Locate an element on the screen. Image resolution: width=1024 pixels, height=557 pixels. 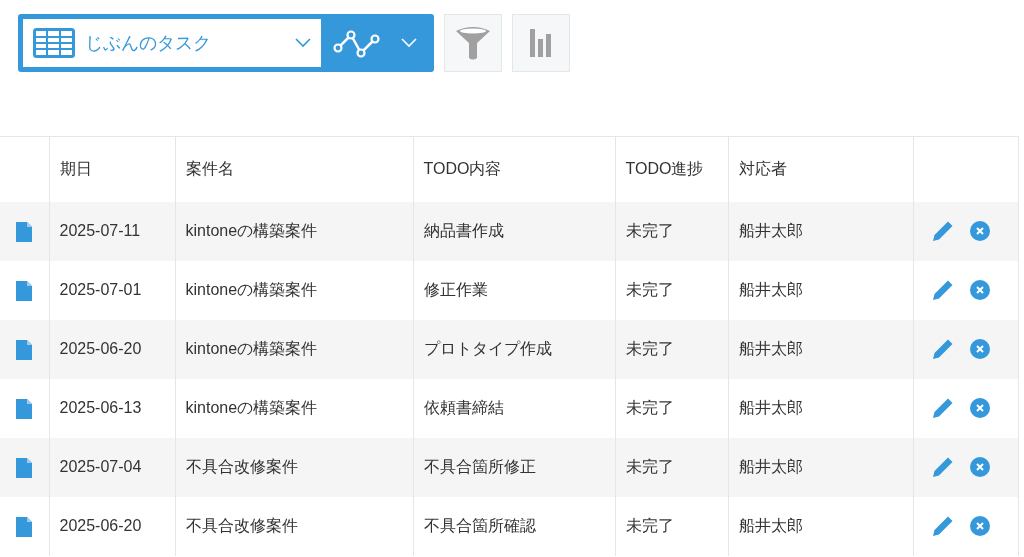
table-cell: 納品書作成 is located at coordinates (514, 231).